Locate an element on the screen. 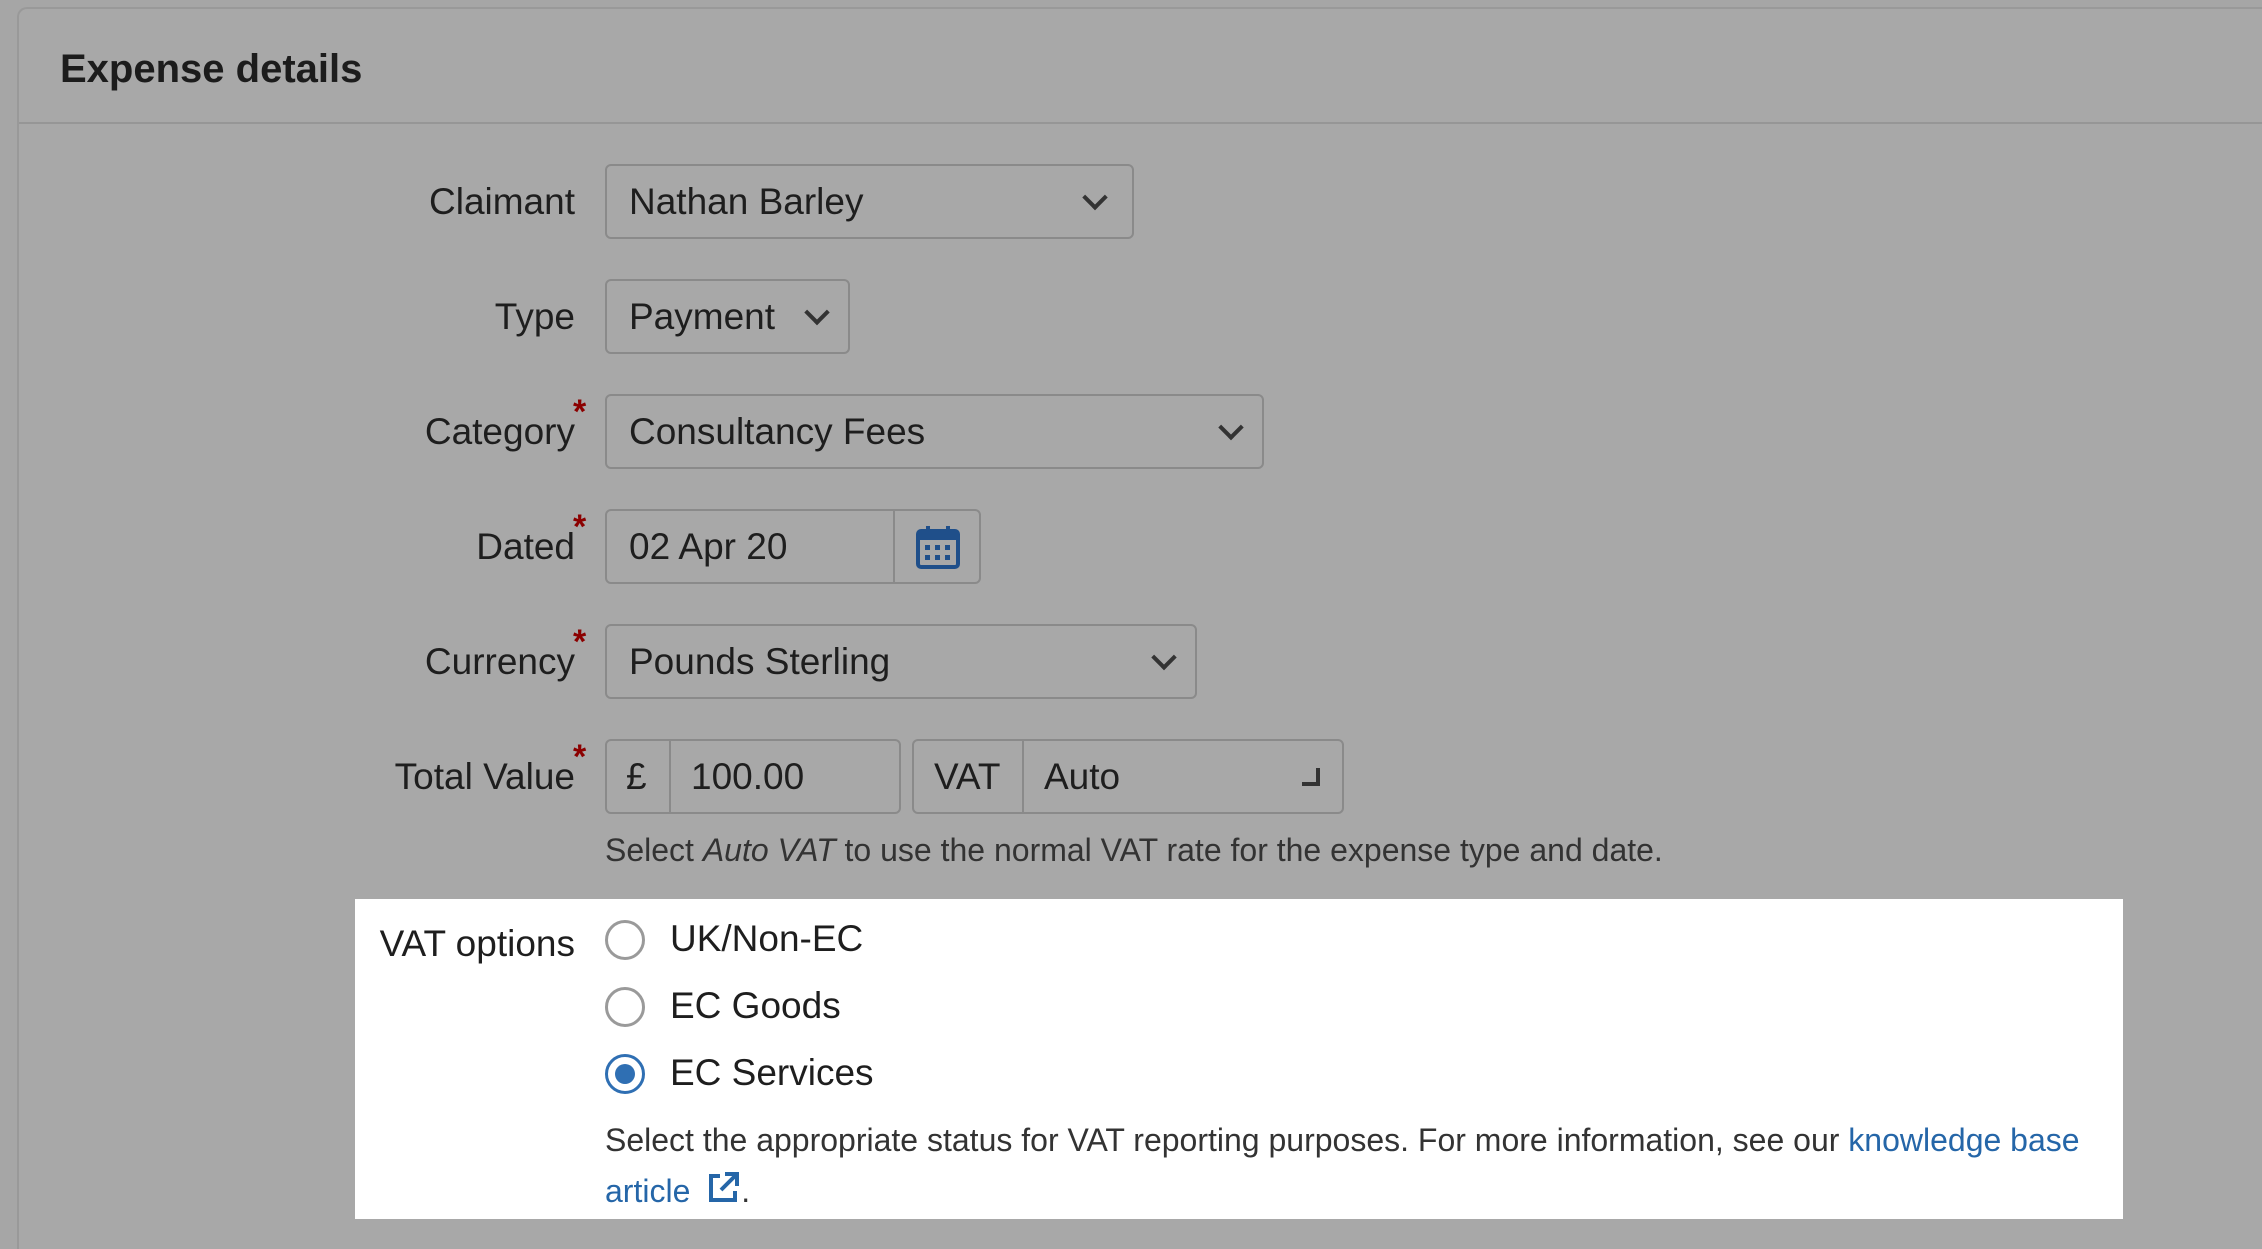 The height and width of the screenshot is (1249, 2262). vat-options-help-line2: article . is located at coordinates (677, 1190).